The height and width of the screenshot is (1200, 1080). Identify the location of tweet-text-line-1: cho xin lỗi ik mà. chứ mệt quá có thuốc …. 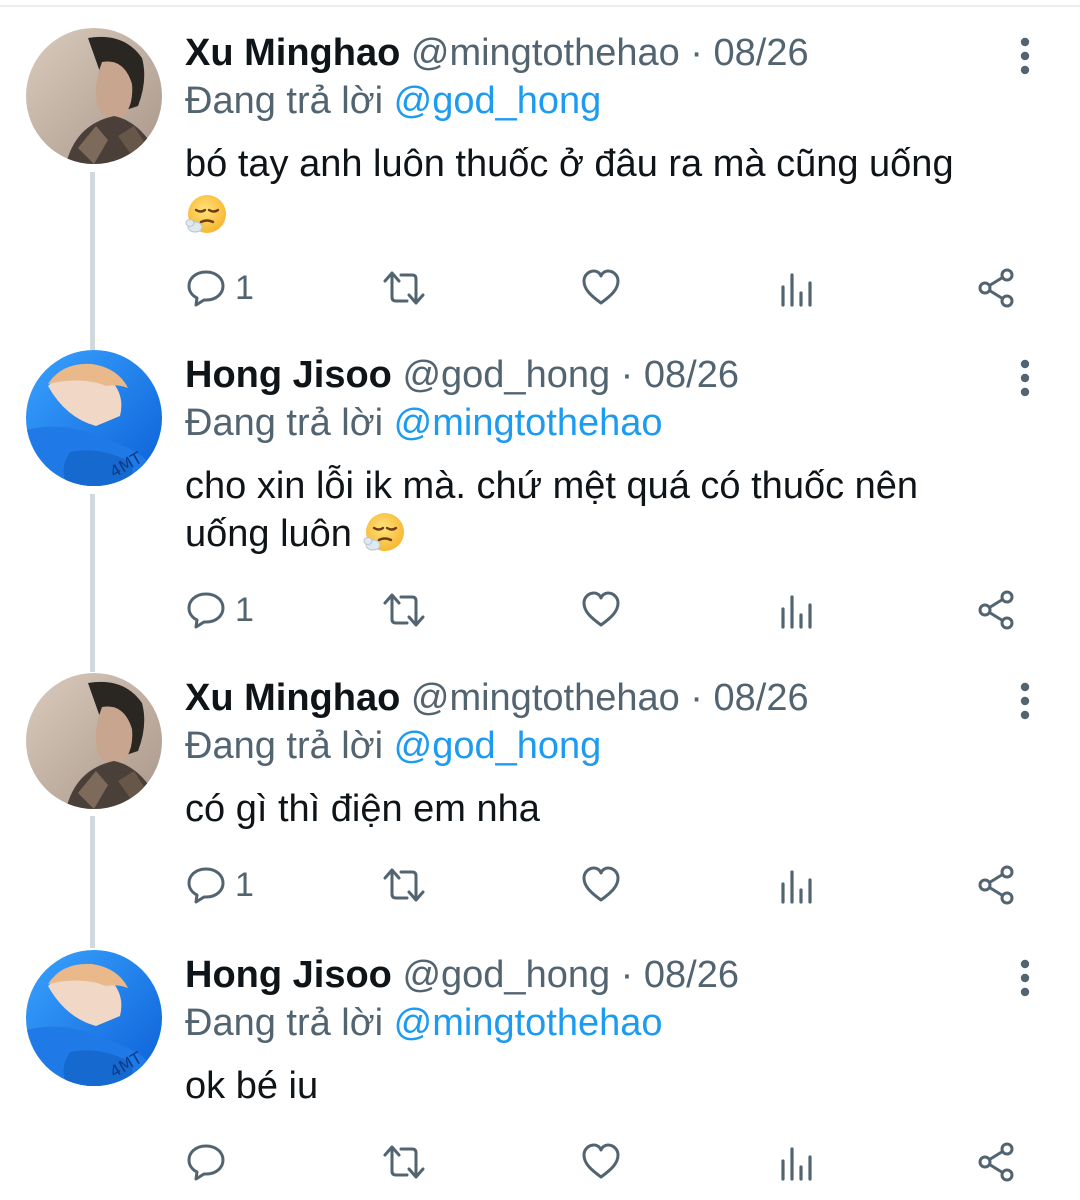
(552, 486).